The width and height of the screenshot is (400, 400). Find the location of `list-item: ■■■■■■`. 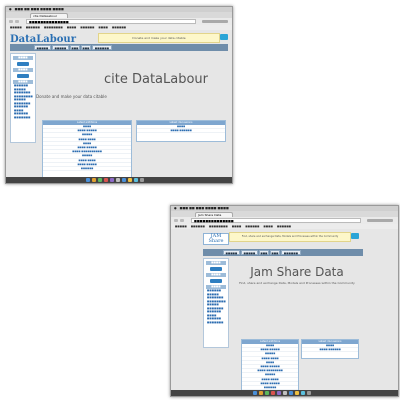

list-item: ■■■■■■ is located at coordinates (87, 169).